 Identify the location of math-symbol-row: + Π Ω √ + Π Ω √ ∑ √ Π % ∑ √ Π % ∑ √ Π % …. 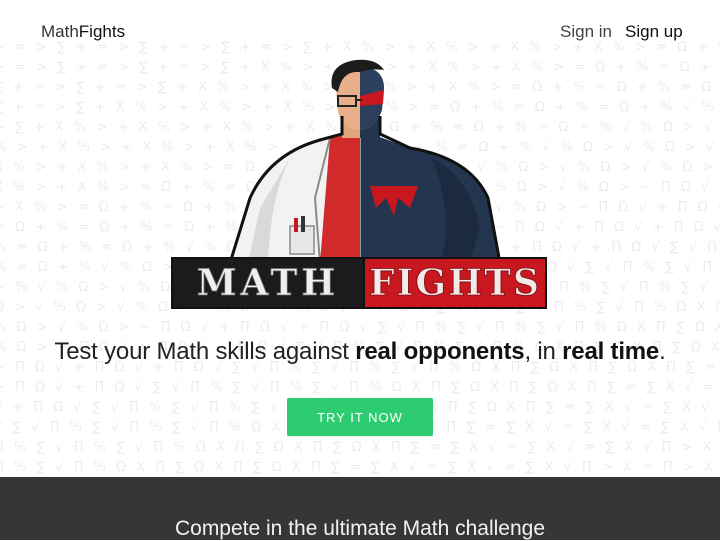
(360, 387).